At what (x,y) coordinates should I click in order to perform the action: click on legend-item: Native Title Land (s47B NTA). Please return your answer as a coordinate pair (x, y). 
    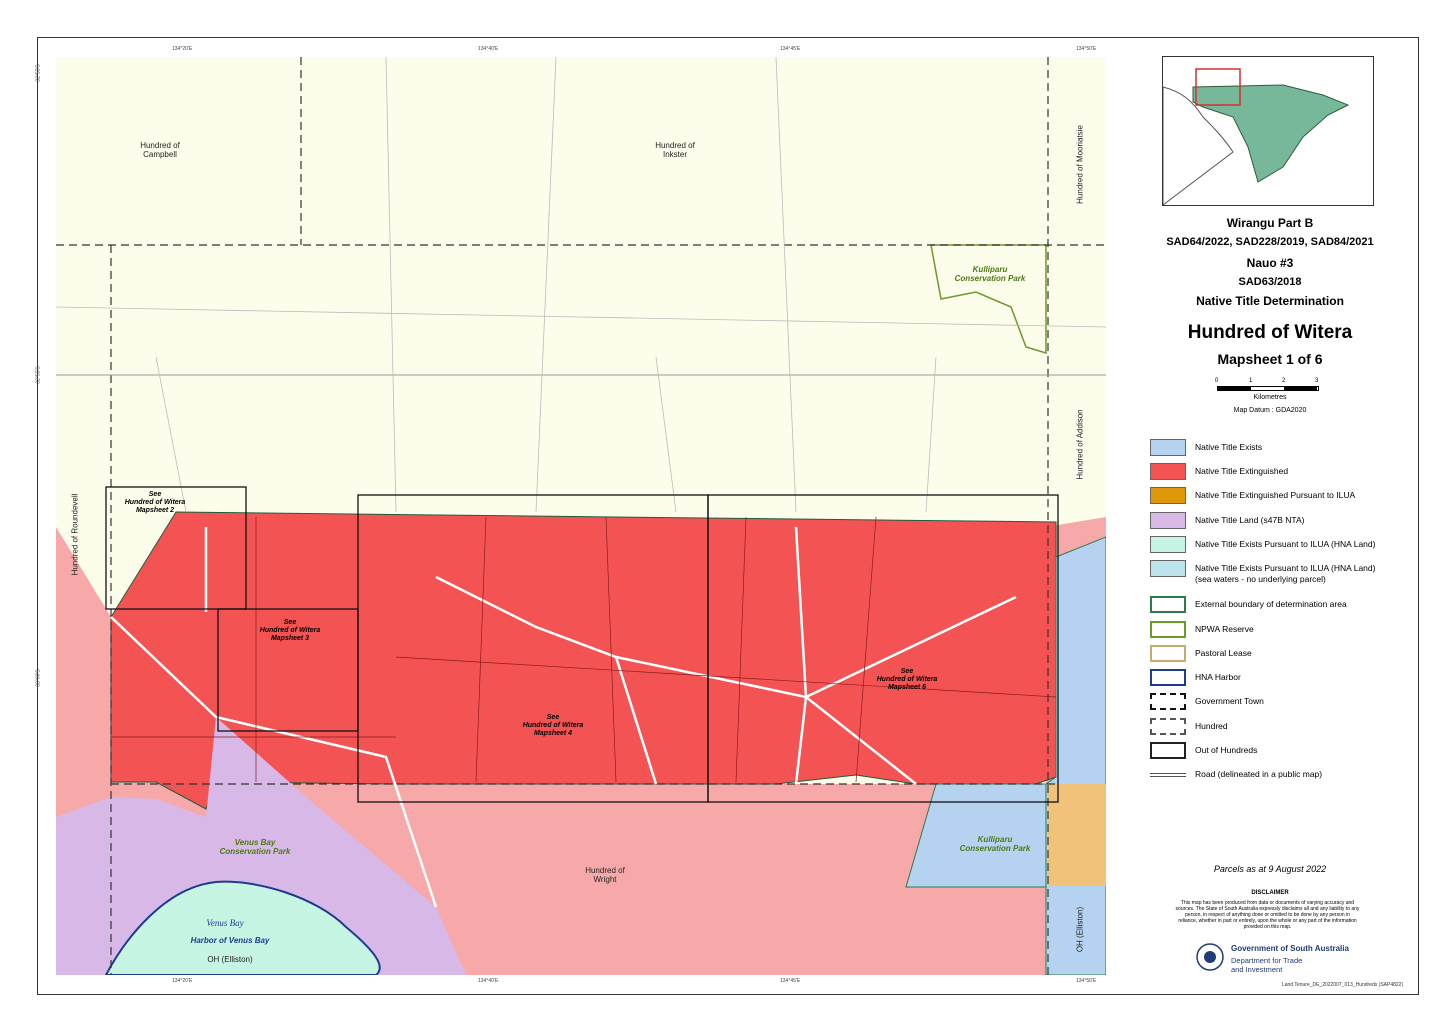
    Looking at the image, I should click on (1280, 521).